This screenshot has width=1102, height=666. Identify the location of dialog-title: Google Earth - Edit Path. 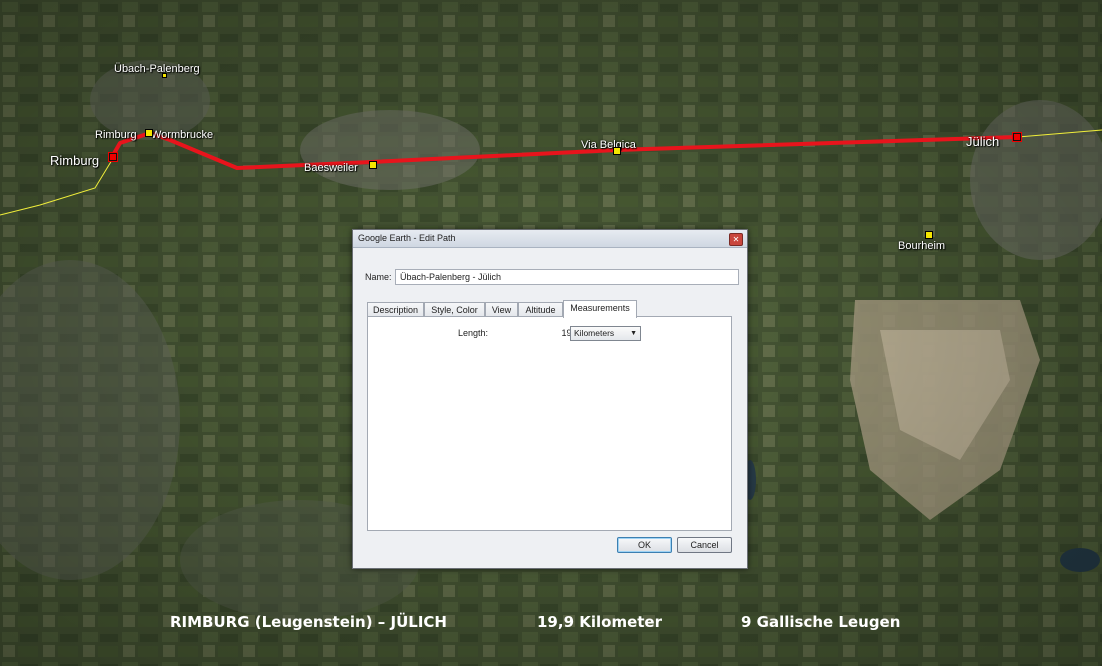
(407, 238).